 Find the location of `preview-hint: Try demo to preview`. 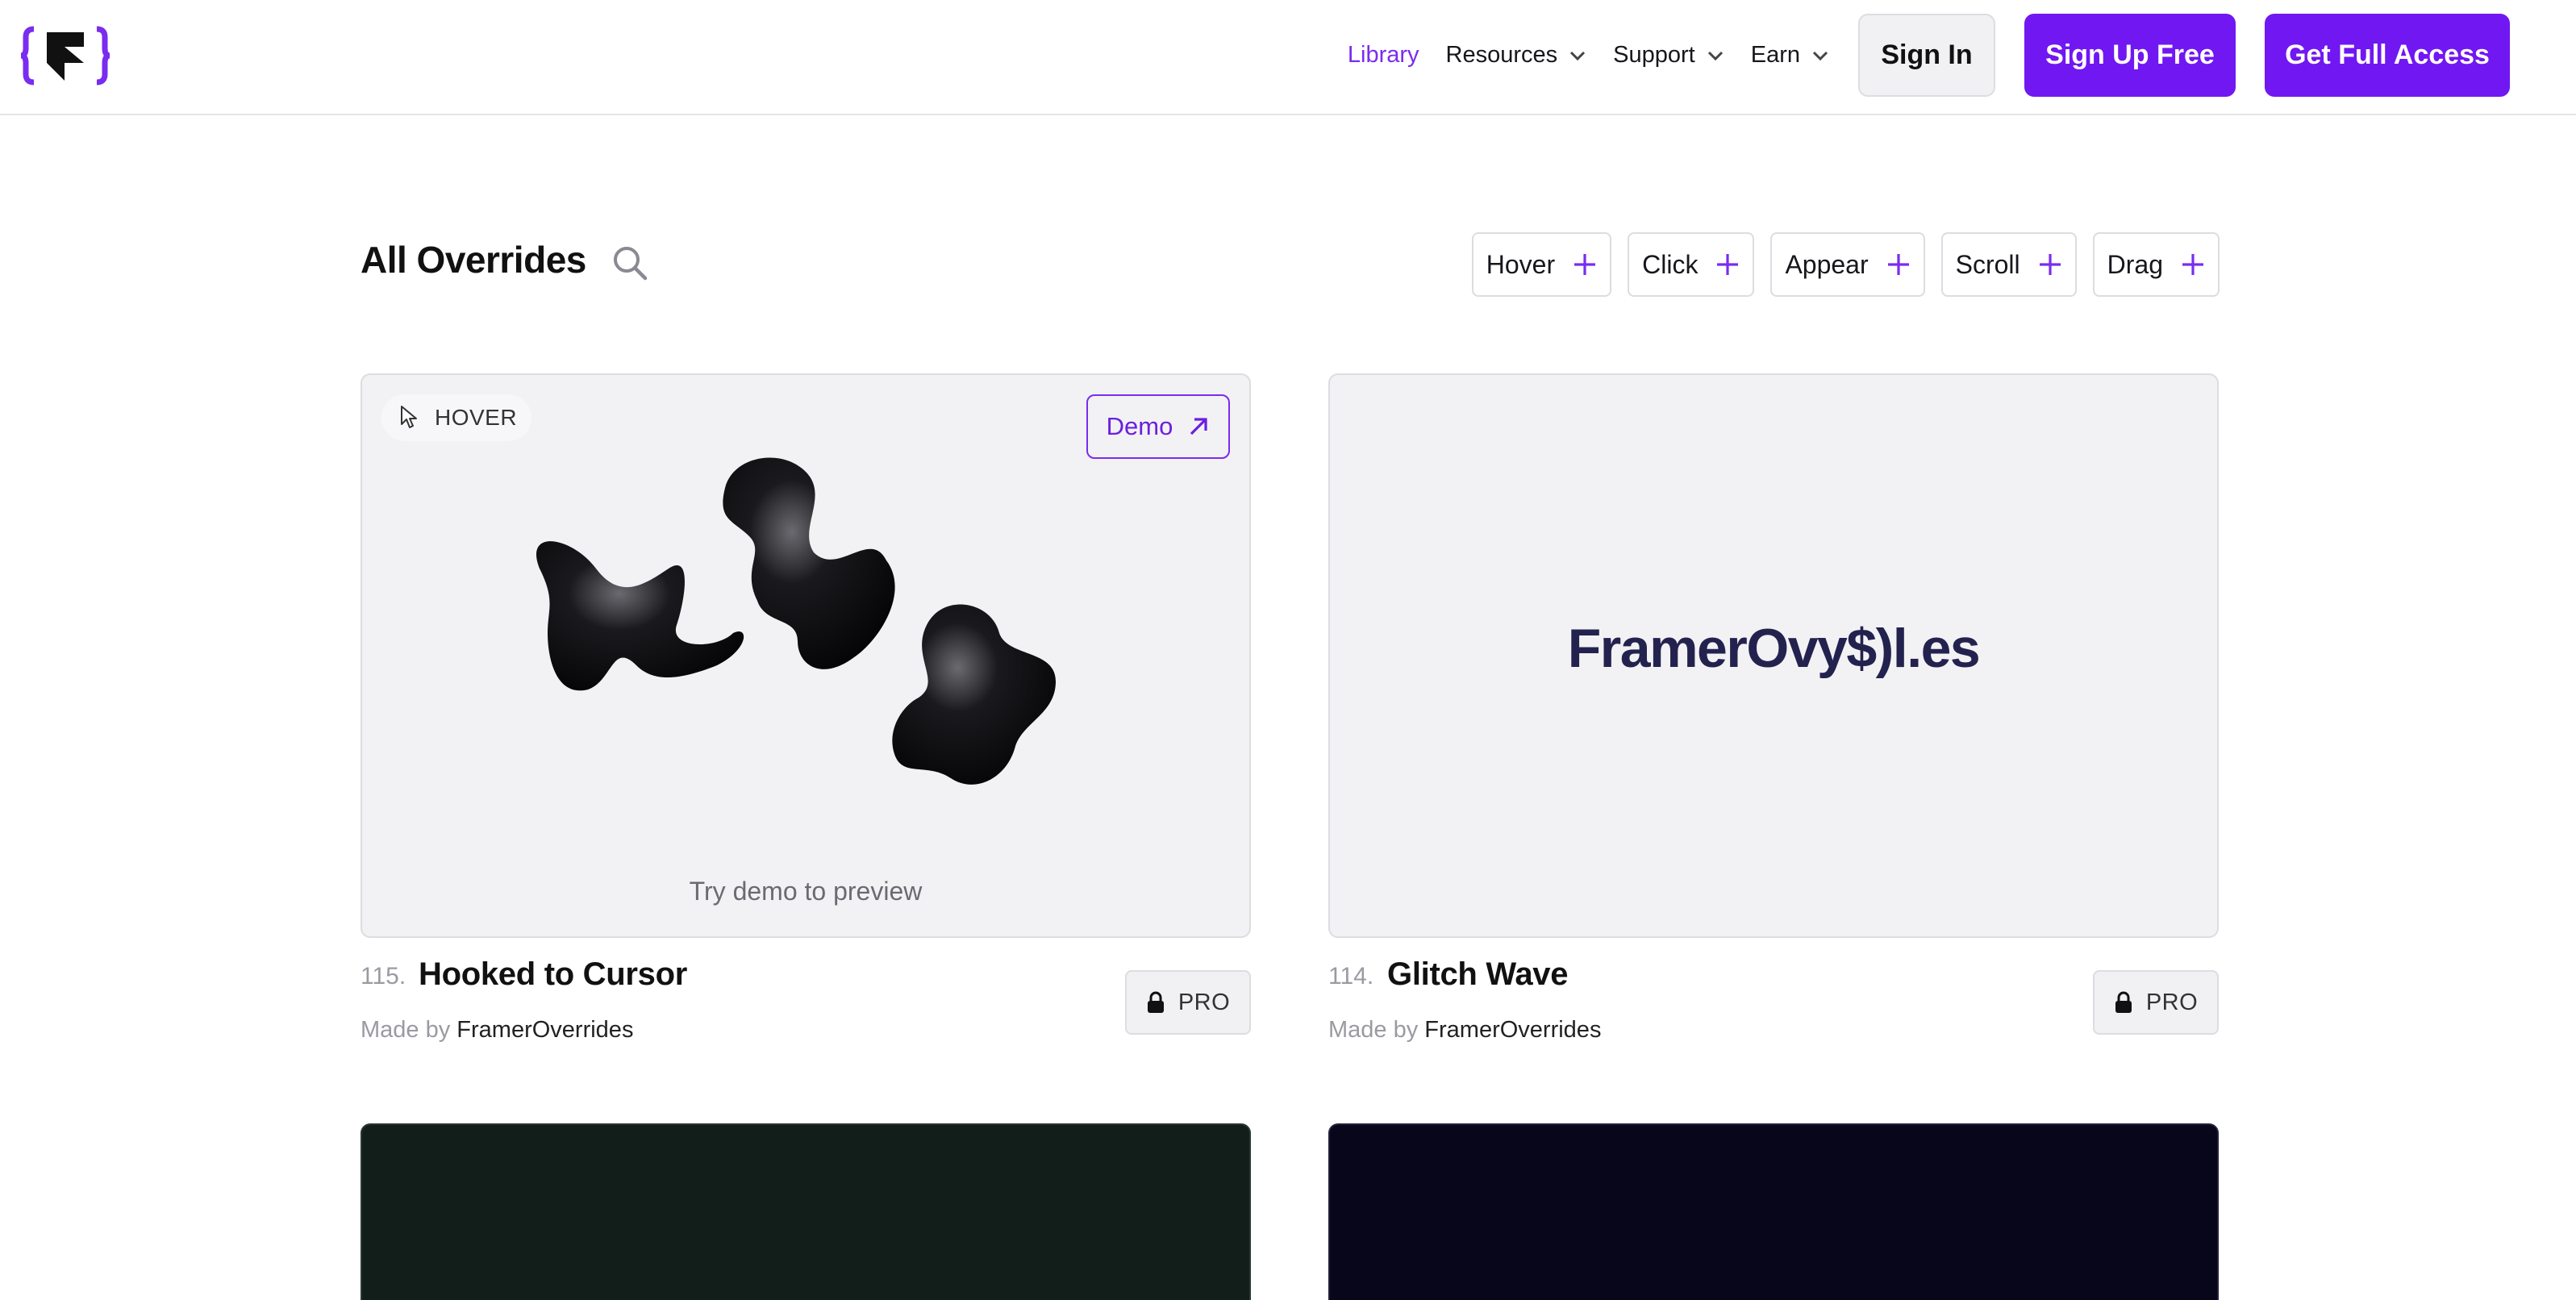

preview-hint: Try demo to preview is located at coordinates (806, 891).